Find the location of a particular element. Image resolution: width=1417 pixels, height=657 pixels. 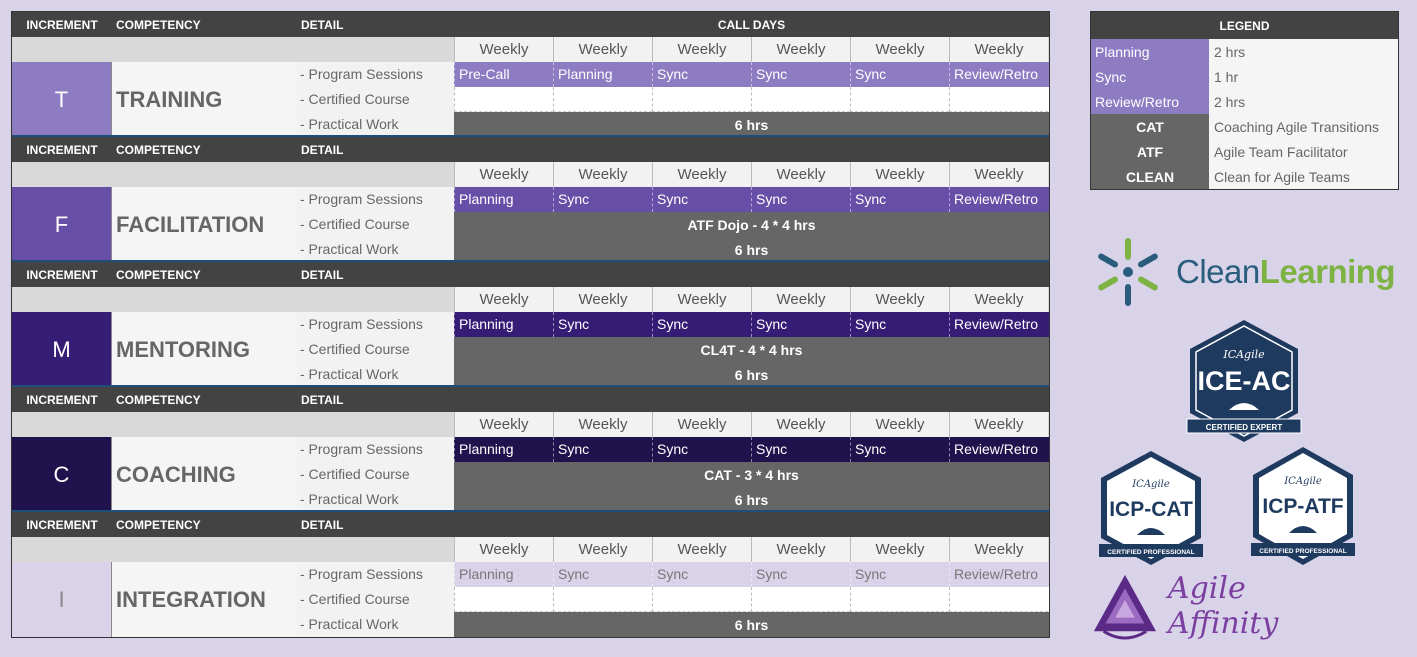

agile-affinity-mark-icon is located at coordinates (1125, 606).